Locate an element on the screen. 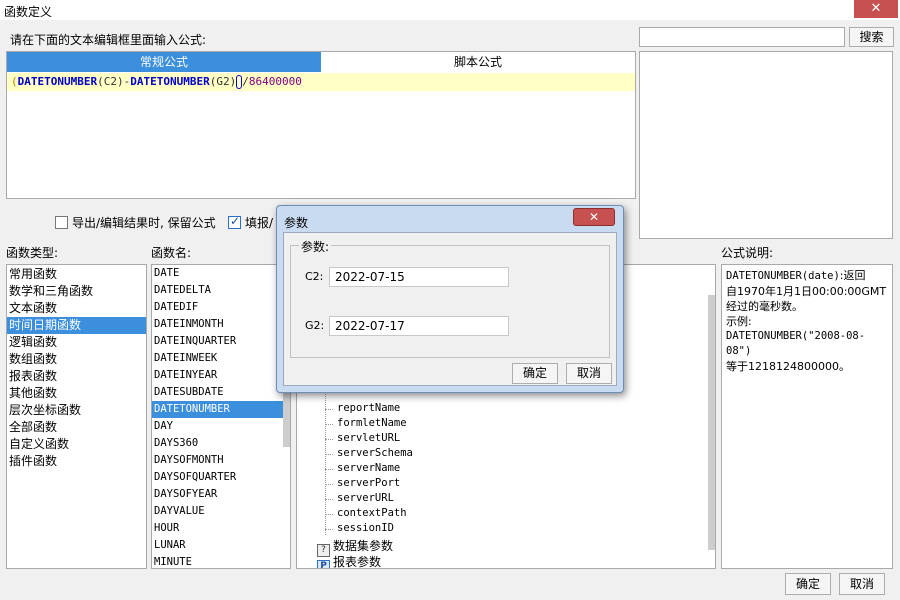 This screenshot has width=900, height=600. function-item: MINUTE is located at coordinates (221, 561).